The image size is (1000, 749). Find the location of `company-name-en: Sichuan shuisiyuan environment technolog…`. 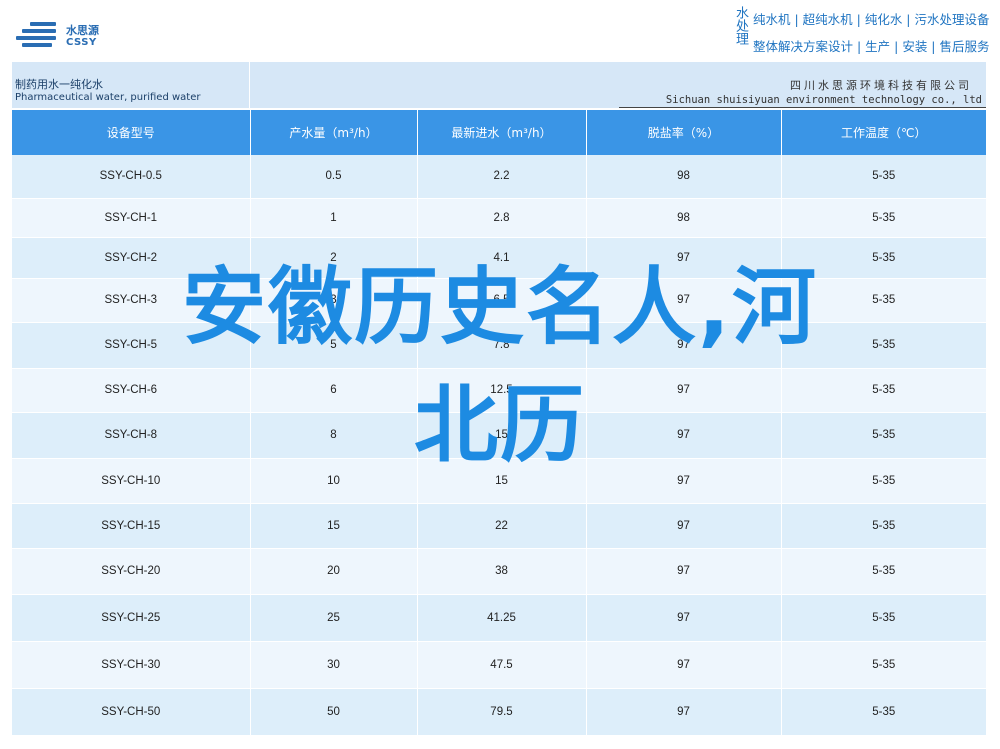

company-name-en: Sichuan shuisiyuan environment technolog… is located at coordinates (823, 100).